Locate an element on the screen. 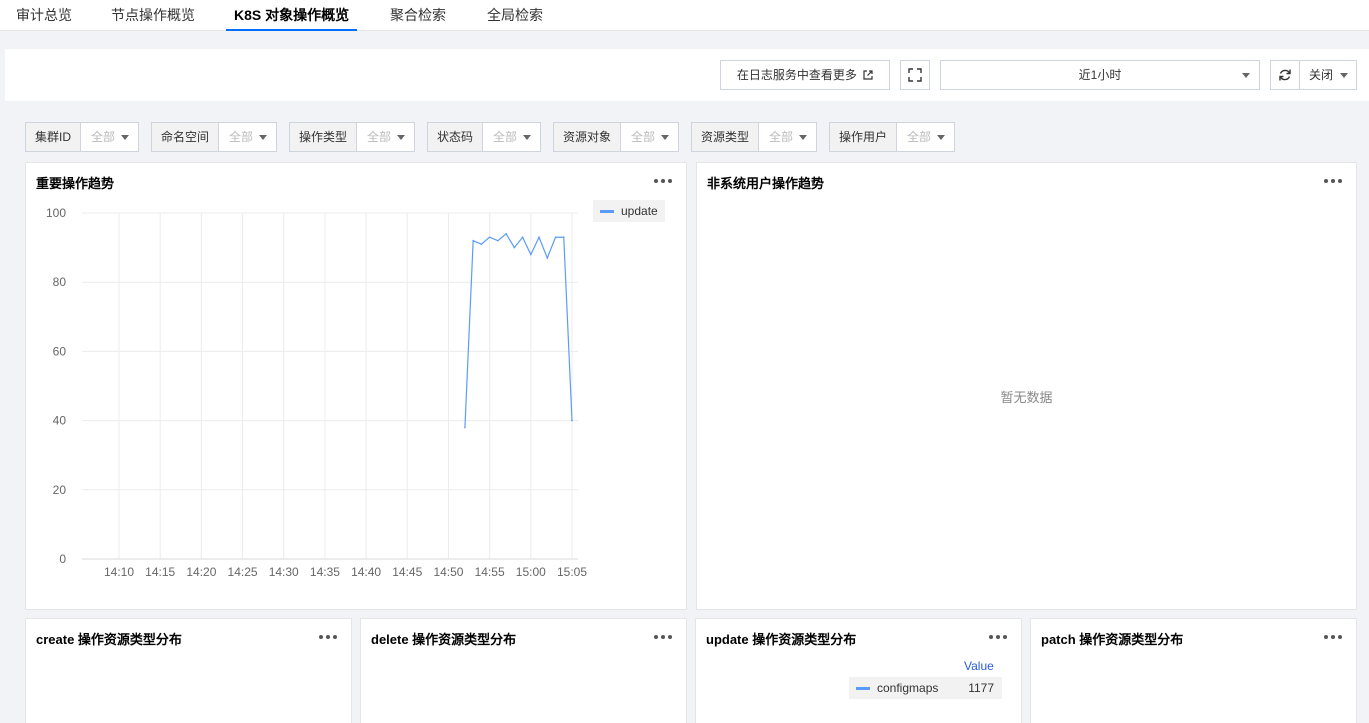  filter-label: 命名空间 is located at coordinates (186, 137).